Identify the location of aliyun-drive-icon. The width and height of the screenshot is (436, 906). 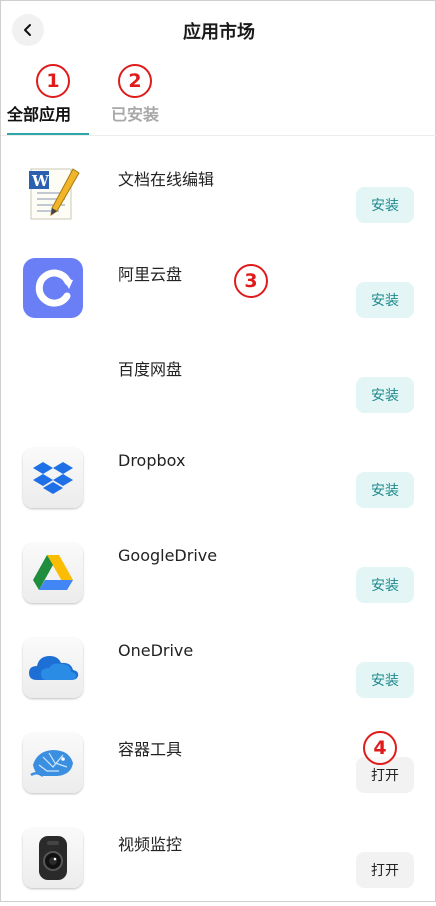
(53, 288).